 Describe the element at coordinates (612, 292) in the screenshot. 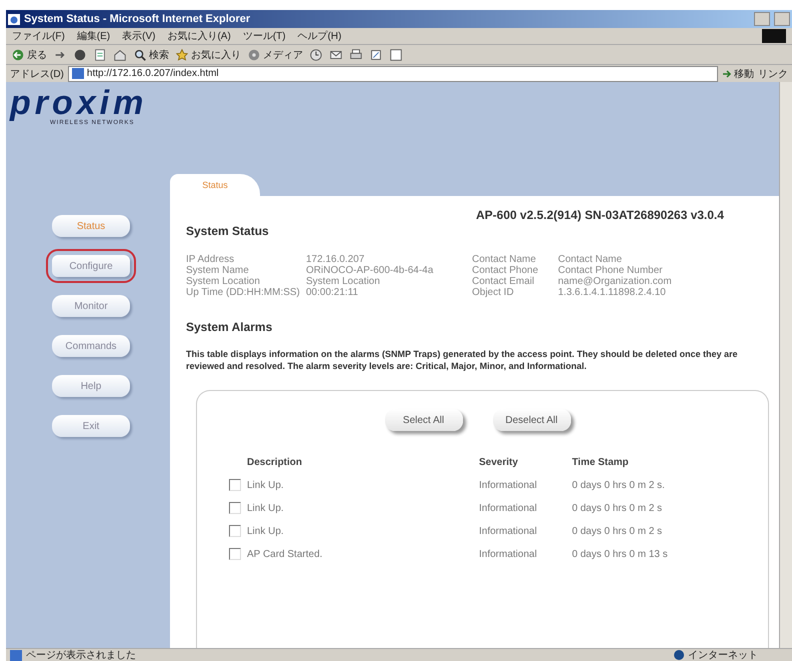

I see `info-value: 1.3.6.1.4.1.11898.2.4.10` at that location.